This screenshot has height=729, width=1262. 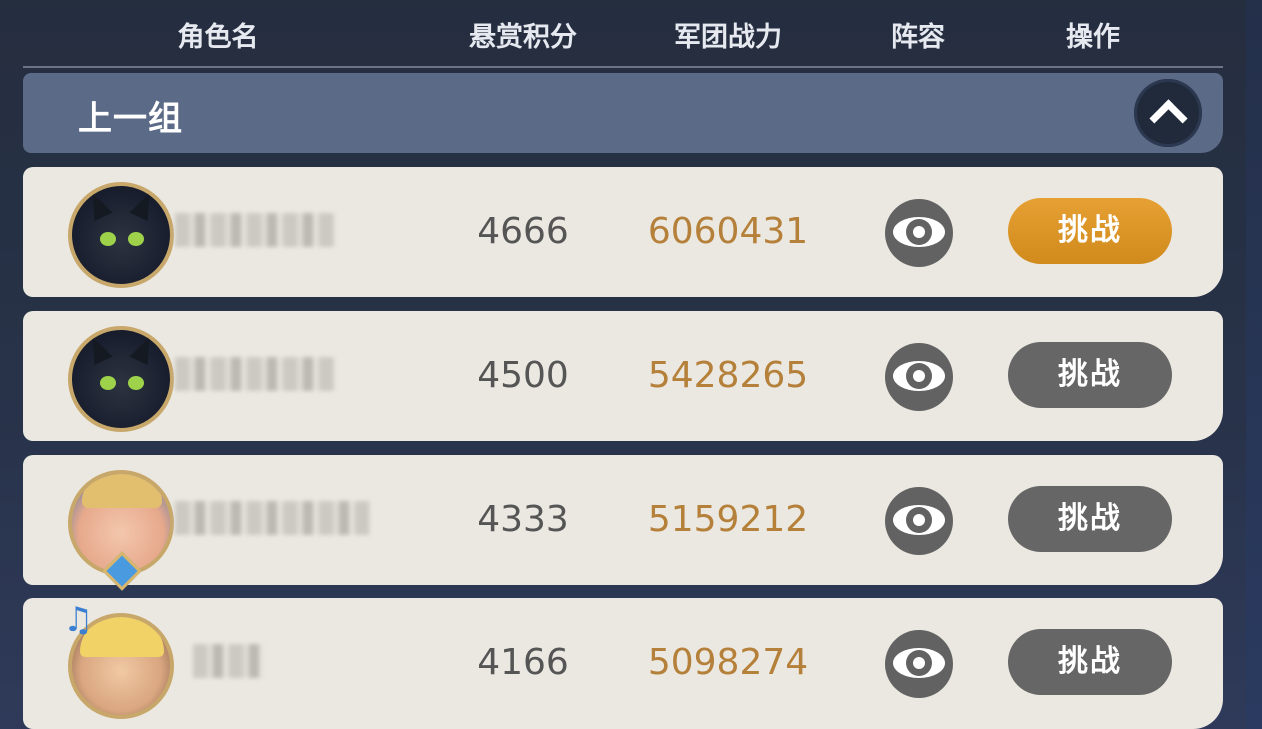 I want to click on background-edge, so click(x=1254, y=364).